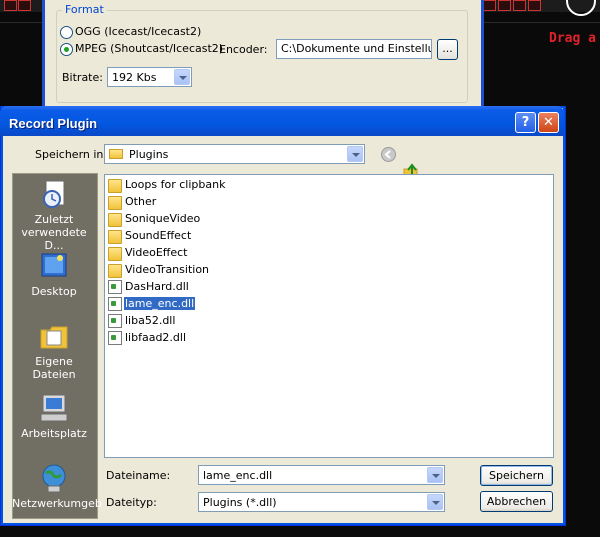 Image resolution: width=600 pixels, height=537 pixels. Describe the element at coordinates (54, 194) in the screenshot. I see `recent-documents-icon` at that location.